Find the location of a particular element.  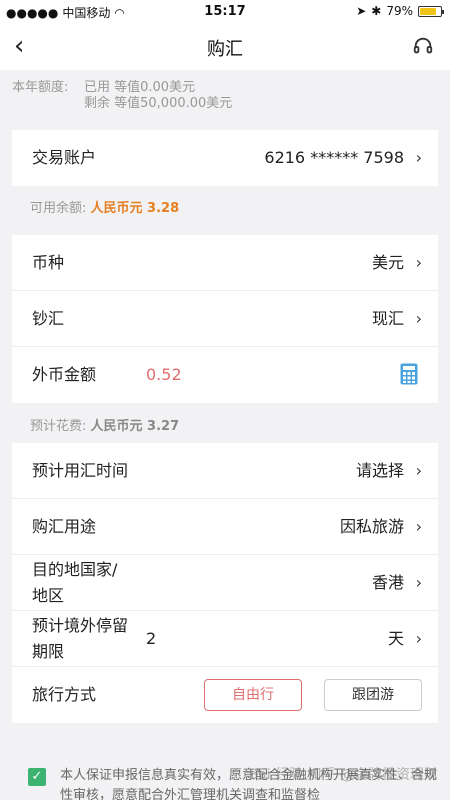

battery-icon is located at coordinates (431, 11).